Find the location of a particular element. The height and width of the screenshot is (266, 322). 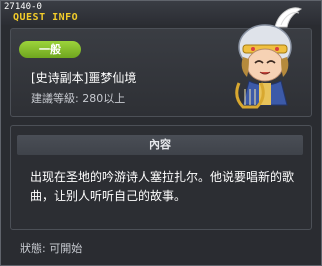

required-level-label: 建議等級: 280以上 is located at coordinates (78, 98).